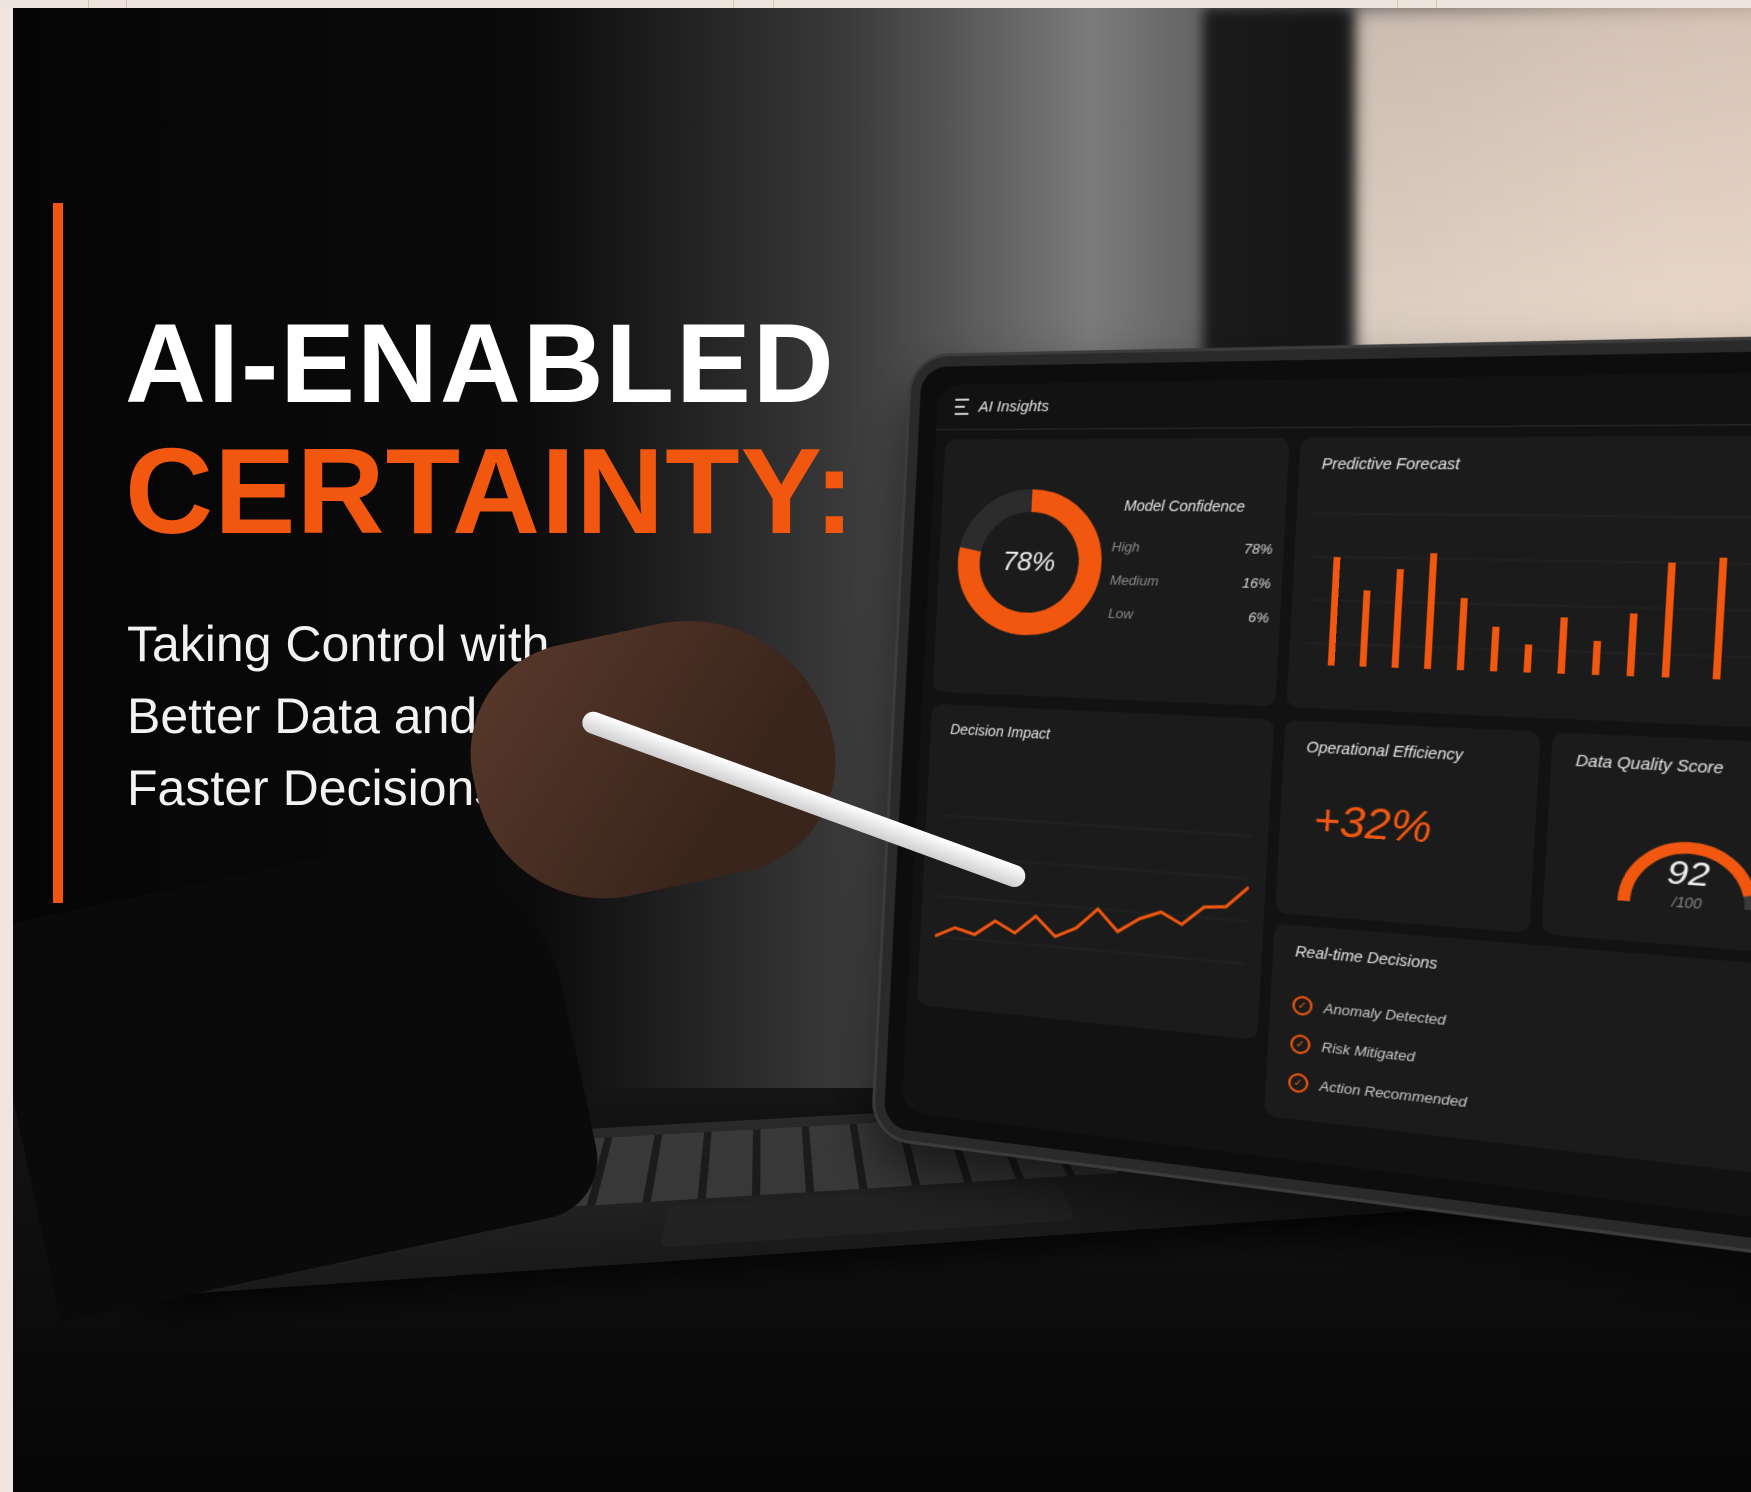 This screenshot has width=1751, height=1492. Describe the element at coordinates (1385, 1013) in the screenshot. I see `decision-item-label: Anomaly Detected` at that location.